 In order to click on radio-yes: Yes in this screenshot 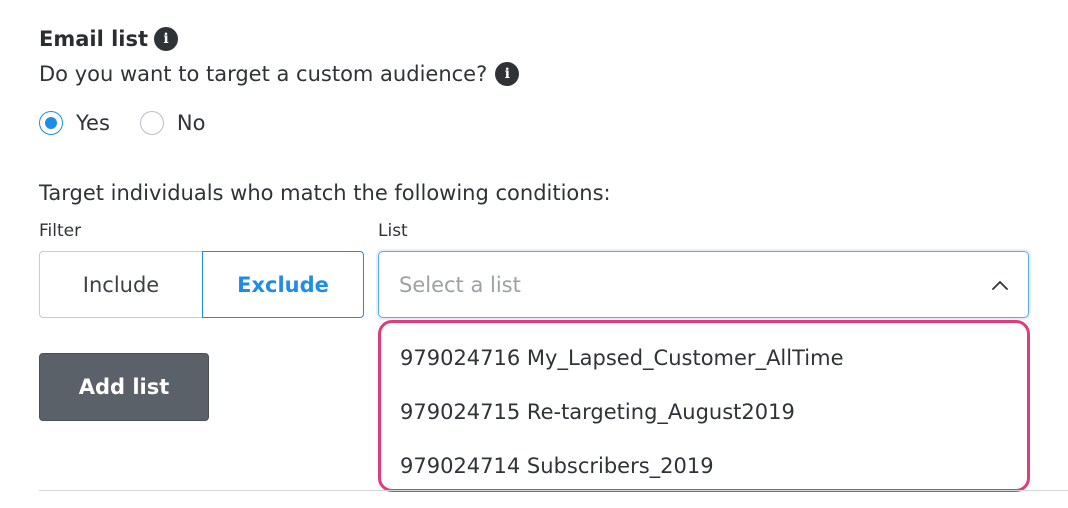, I will do `click(74, 123)`.